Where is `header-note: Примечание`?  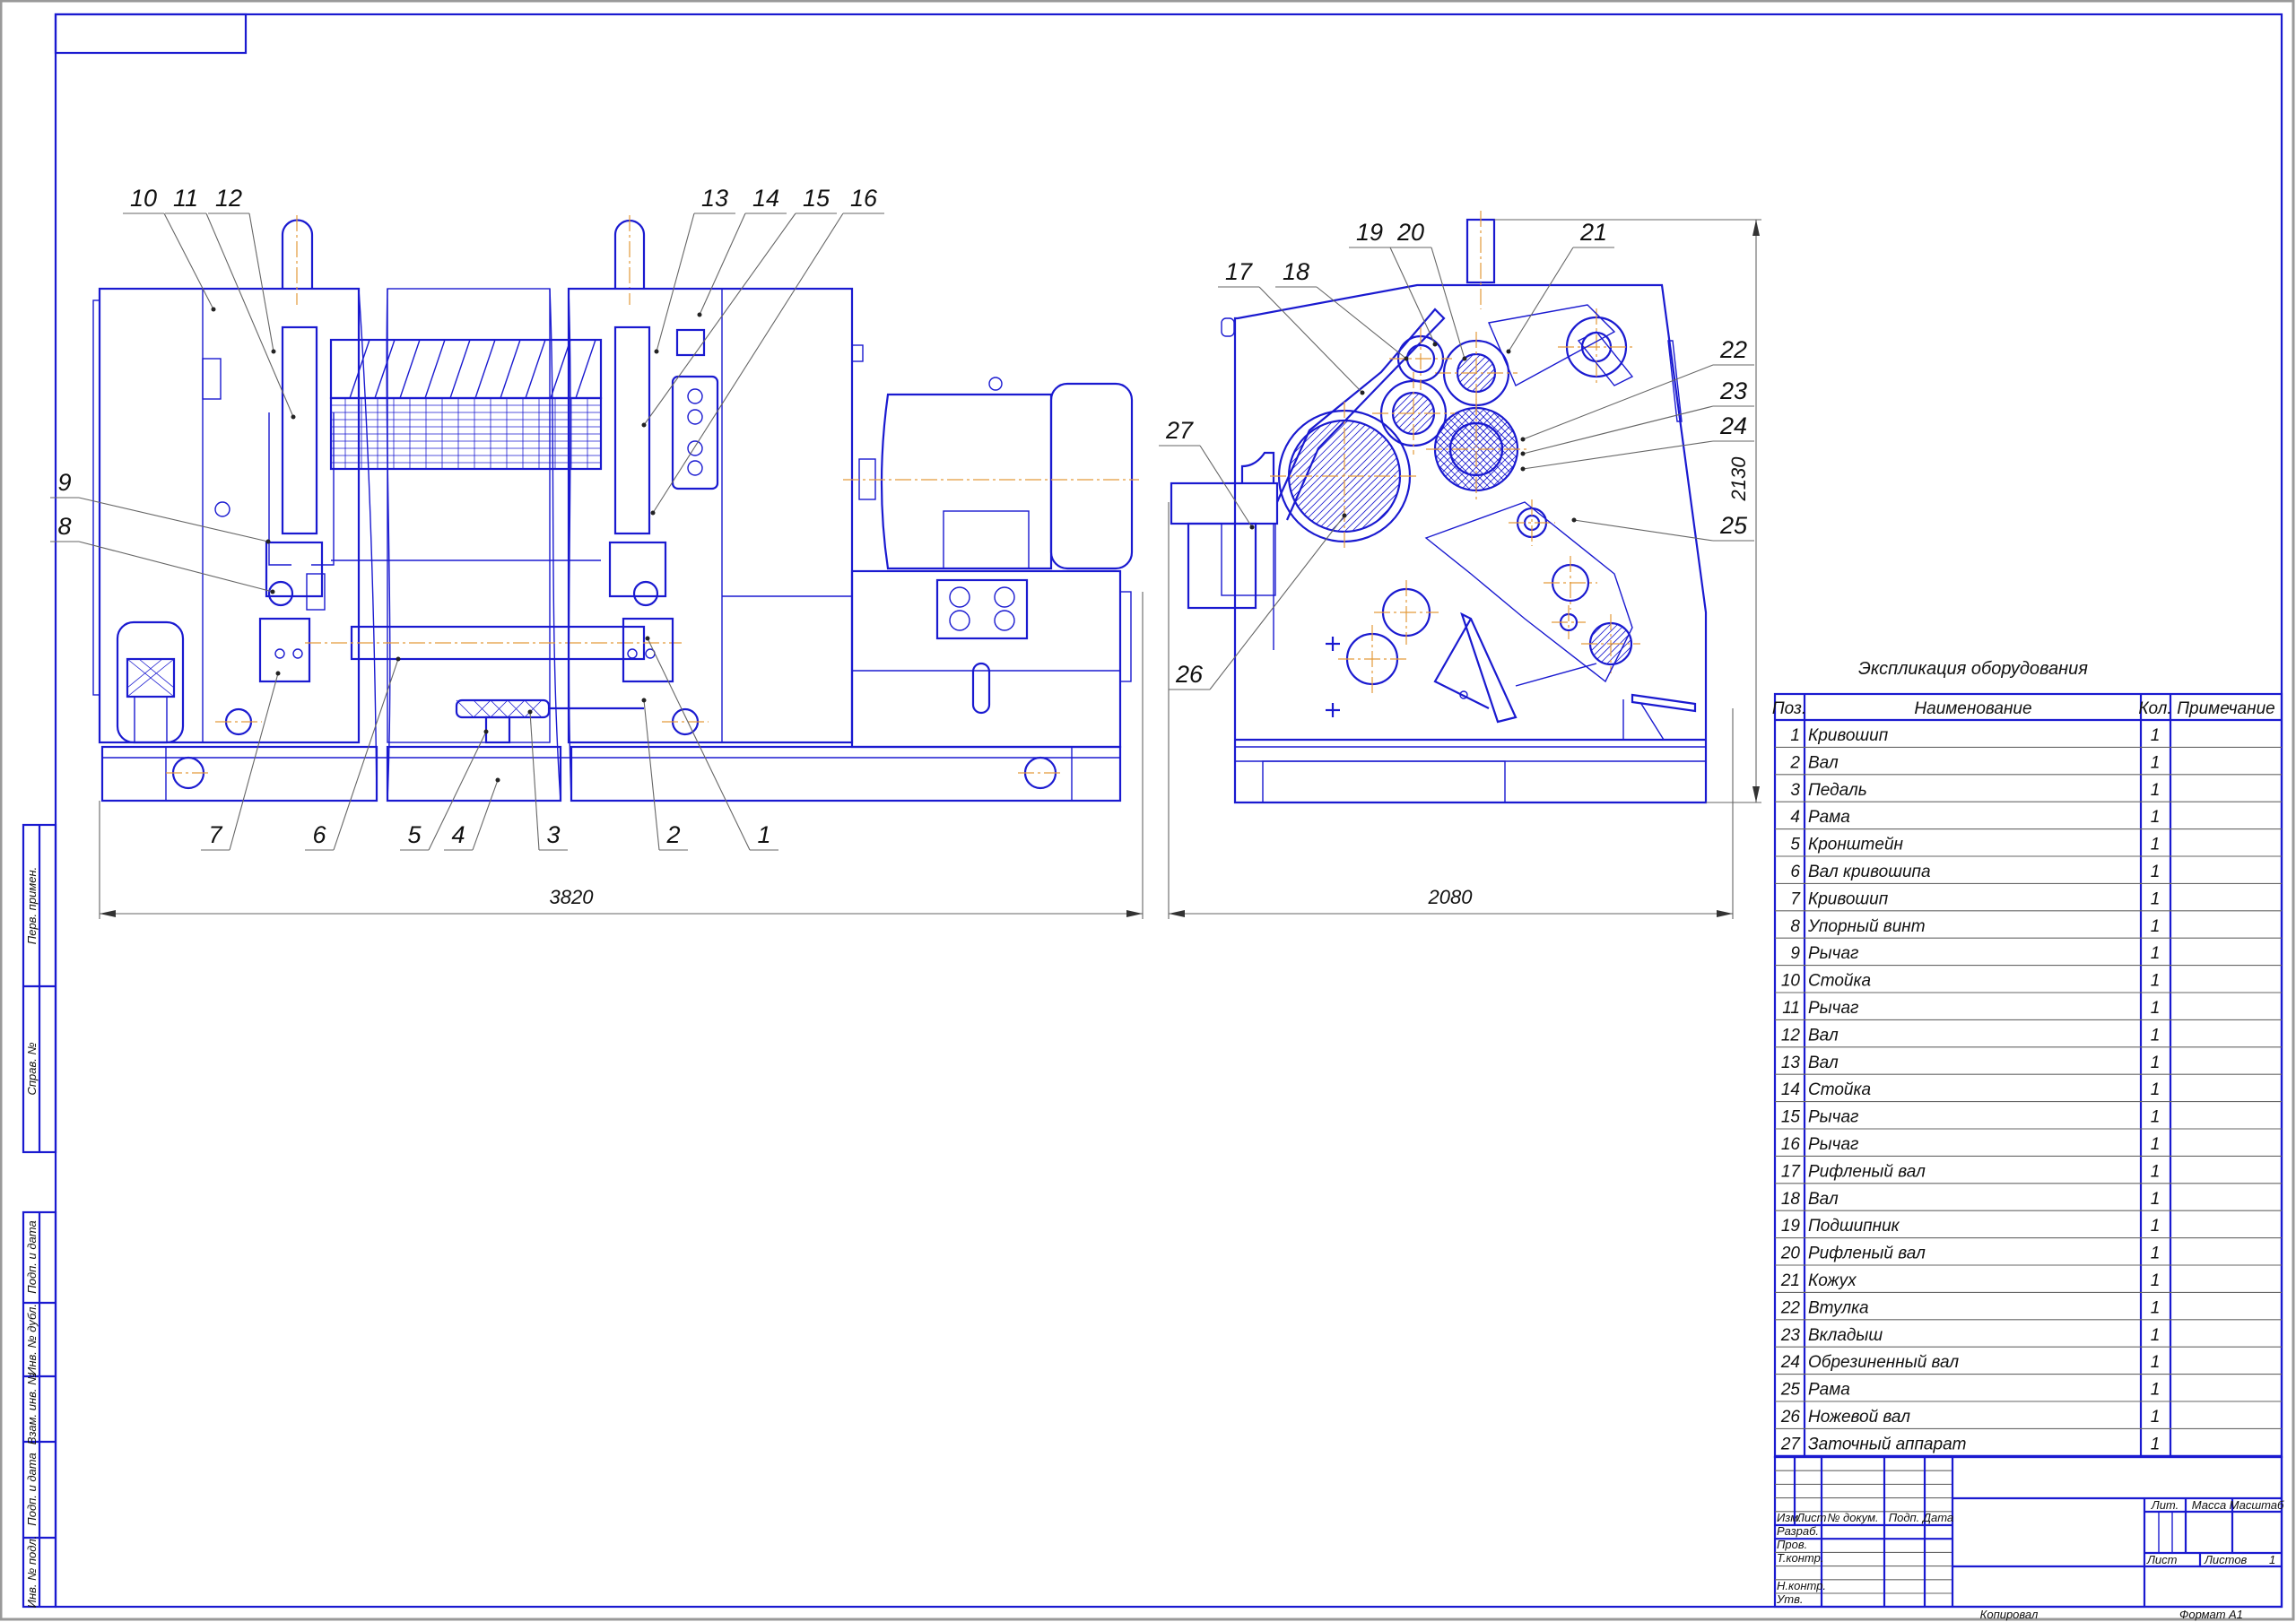
header-note: Примечание is located at coordinates (2225, 708).